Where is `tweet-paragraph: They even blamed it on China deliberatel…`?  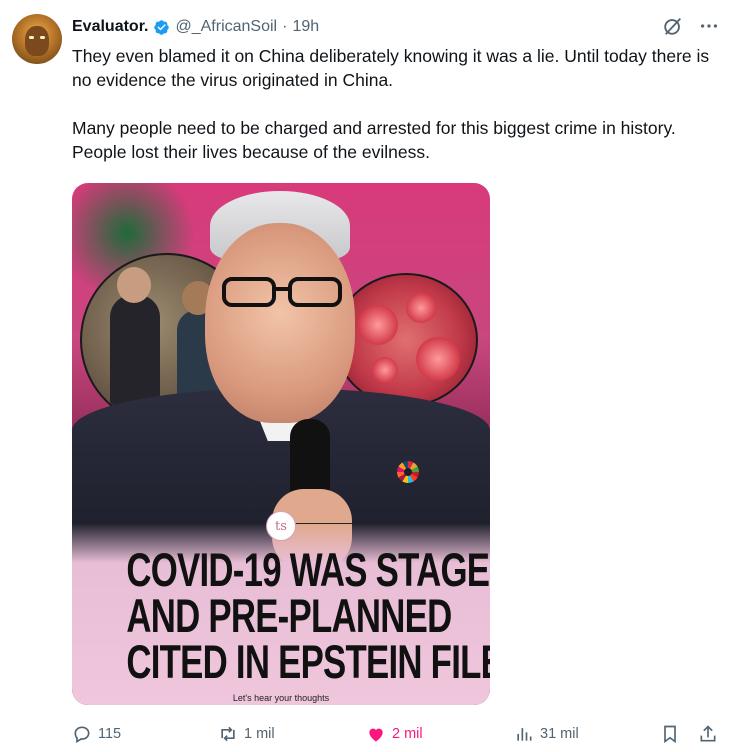 tweet-paragraph: They even blamed it on China deliberatel… is located at coordinates (391, 68).